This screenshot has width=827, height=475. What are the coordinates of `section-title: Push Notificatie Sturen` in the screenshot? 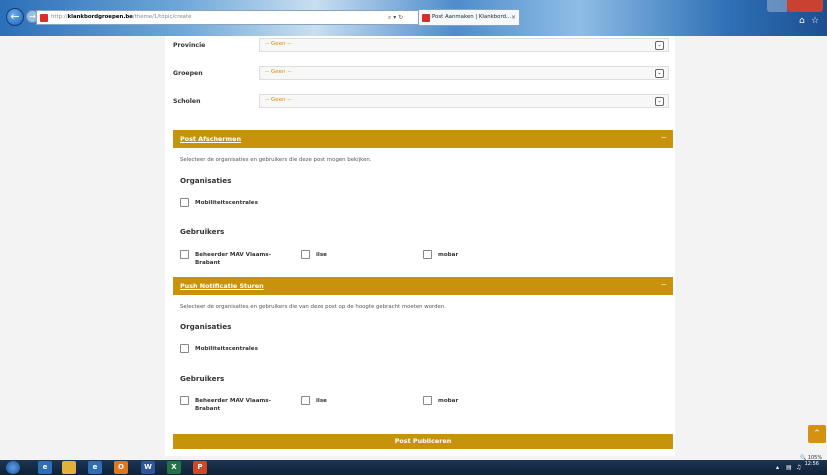 It's located at (222, 286).